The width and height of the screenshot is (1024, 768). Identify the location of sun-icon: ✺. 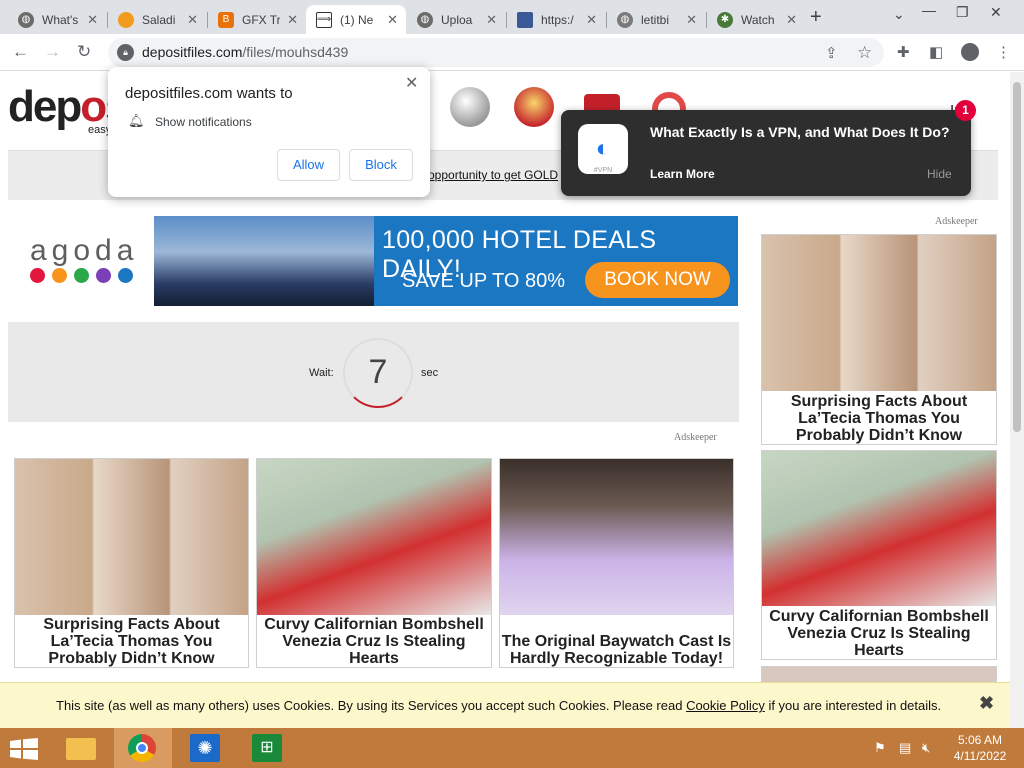
(205, 748).